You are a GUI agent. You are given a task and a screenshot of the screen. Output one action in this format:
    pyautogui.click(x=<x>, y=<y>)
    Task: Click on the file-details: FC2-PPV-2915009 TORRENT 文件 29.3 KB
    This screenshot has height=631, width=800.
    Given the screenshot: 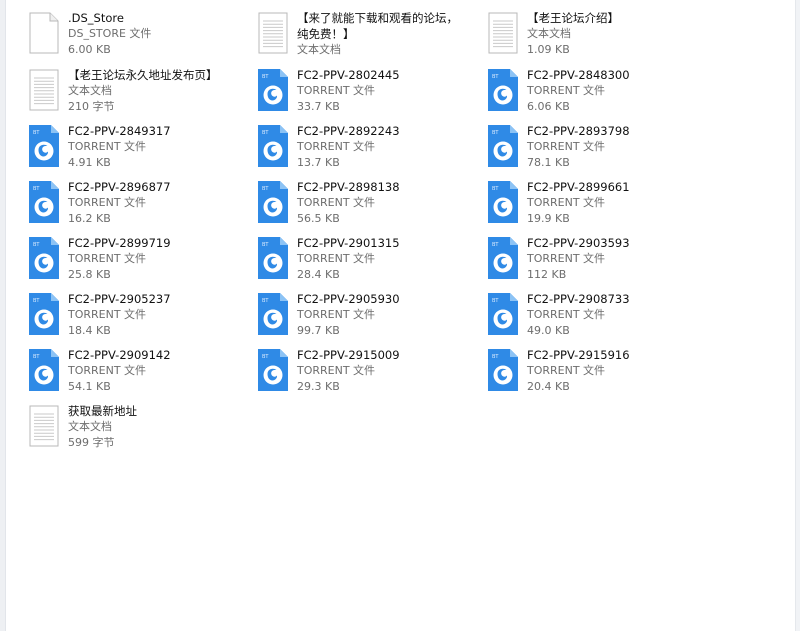 What is the action you would take?
    pyautogui.click(x=387, y=371)
    